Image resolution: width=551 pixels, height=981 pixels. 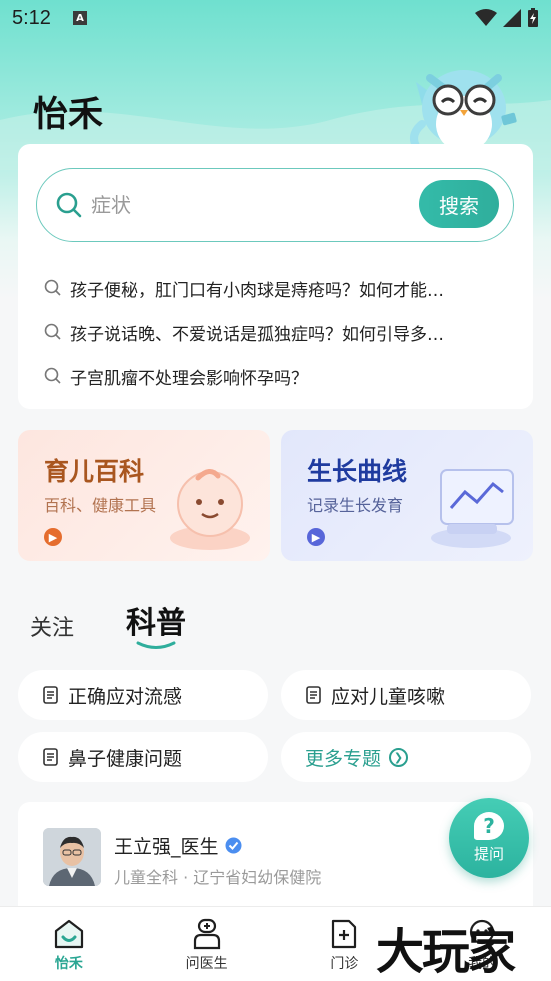 What do you see at coordinates (189, 378) in the screenshot?
I see `hot-question-text: 子宫肌瘤不处理会影响怀孕吗？` at bounding box center [189, 378].